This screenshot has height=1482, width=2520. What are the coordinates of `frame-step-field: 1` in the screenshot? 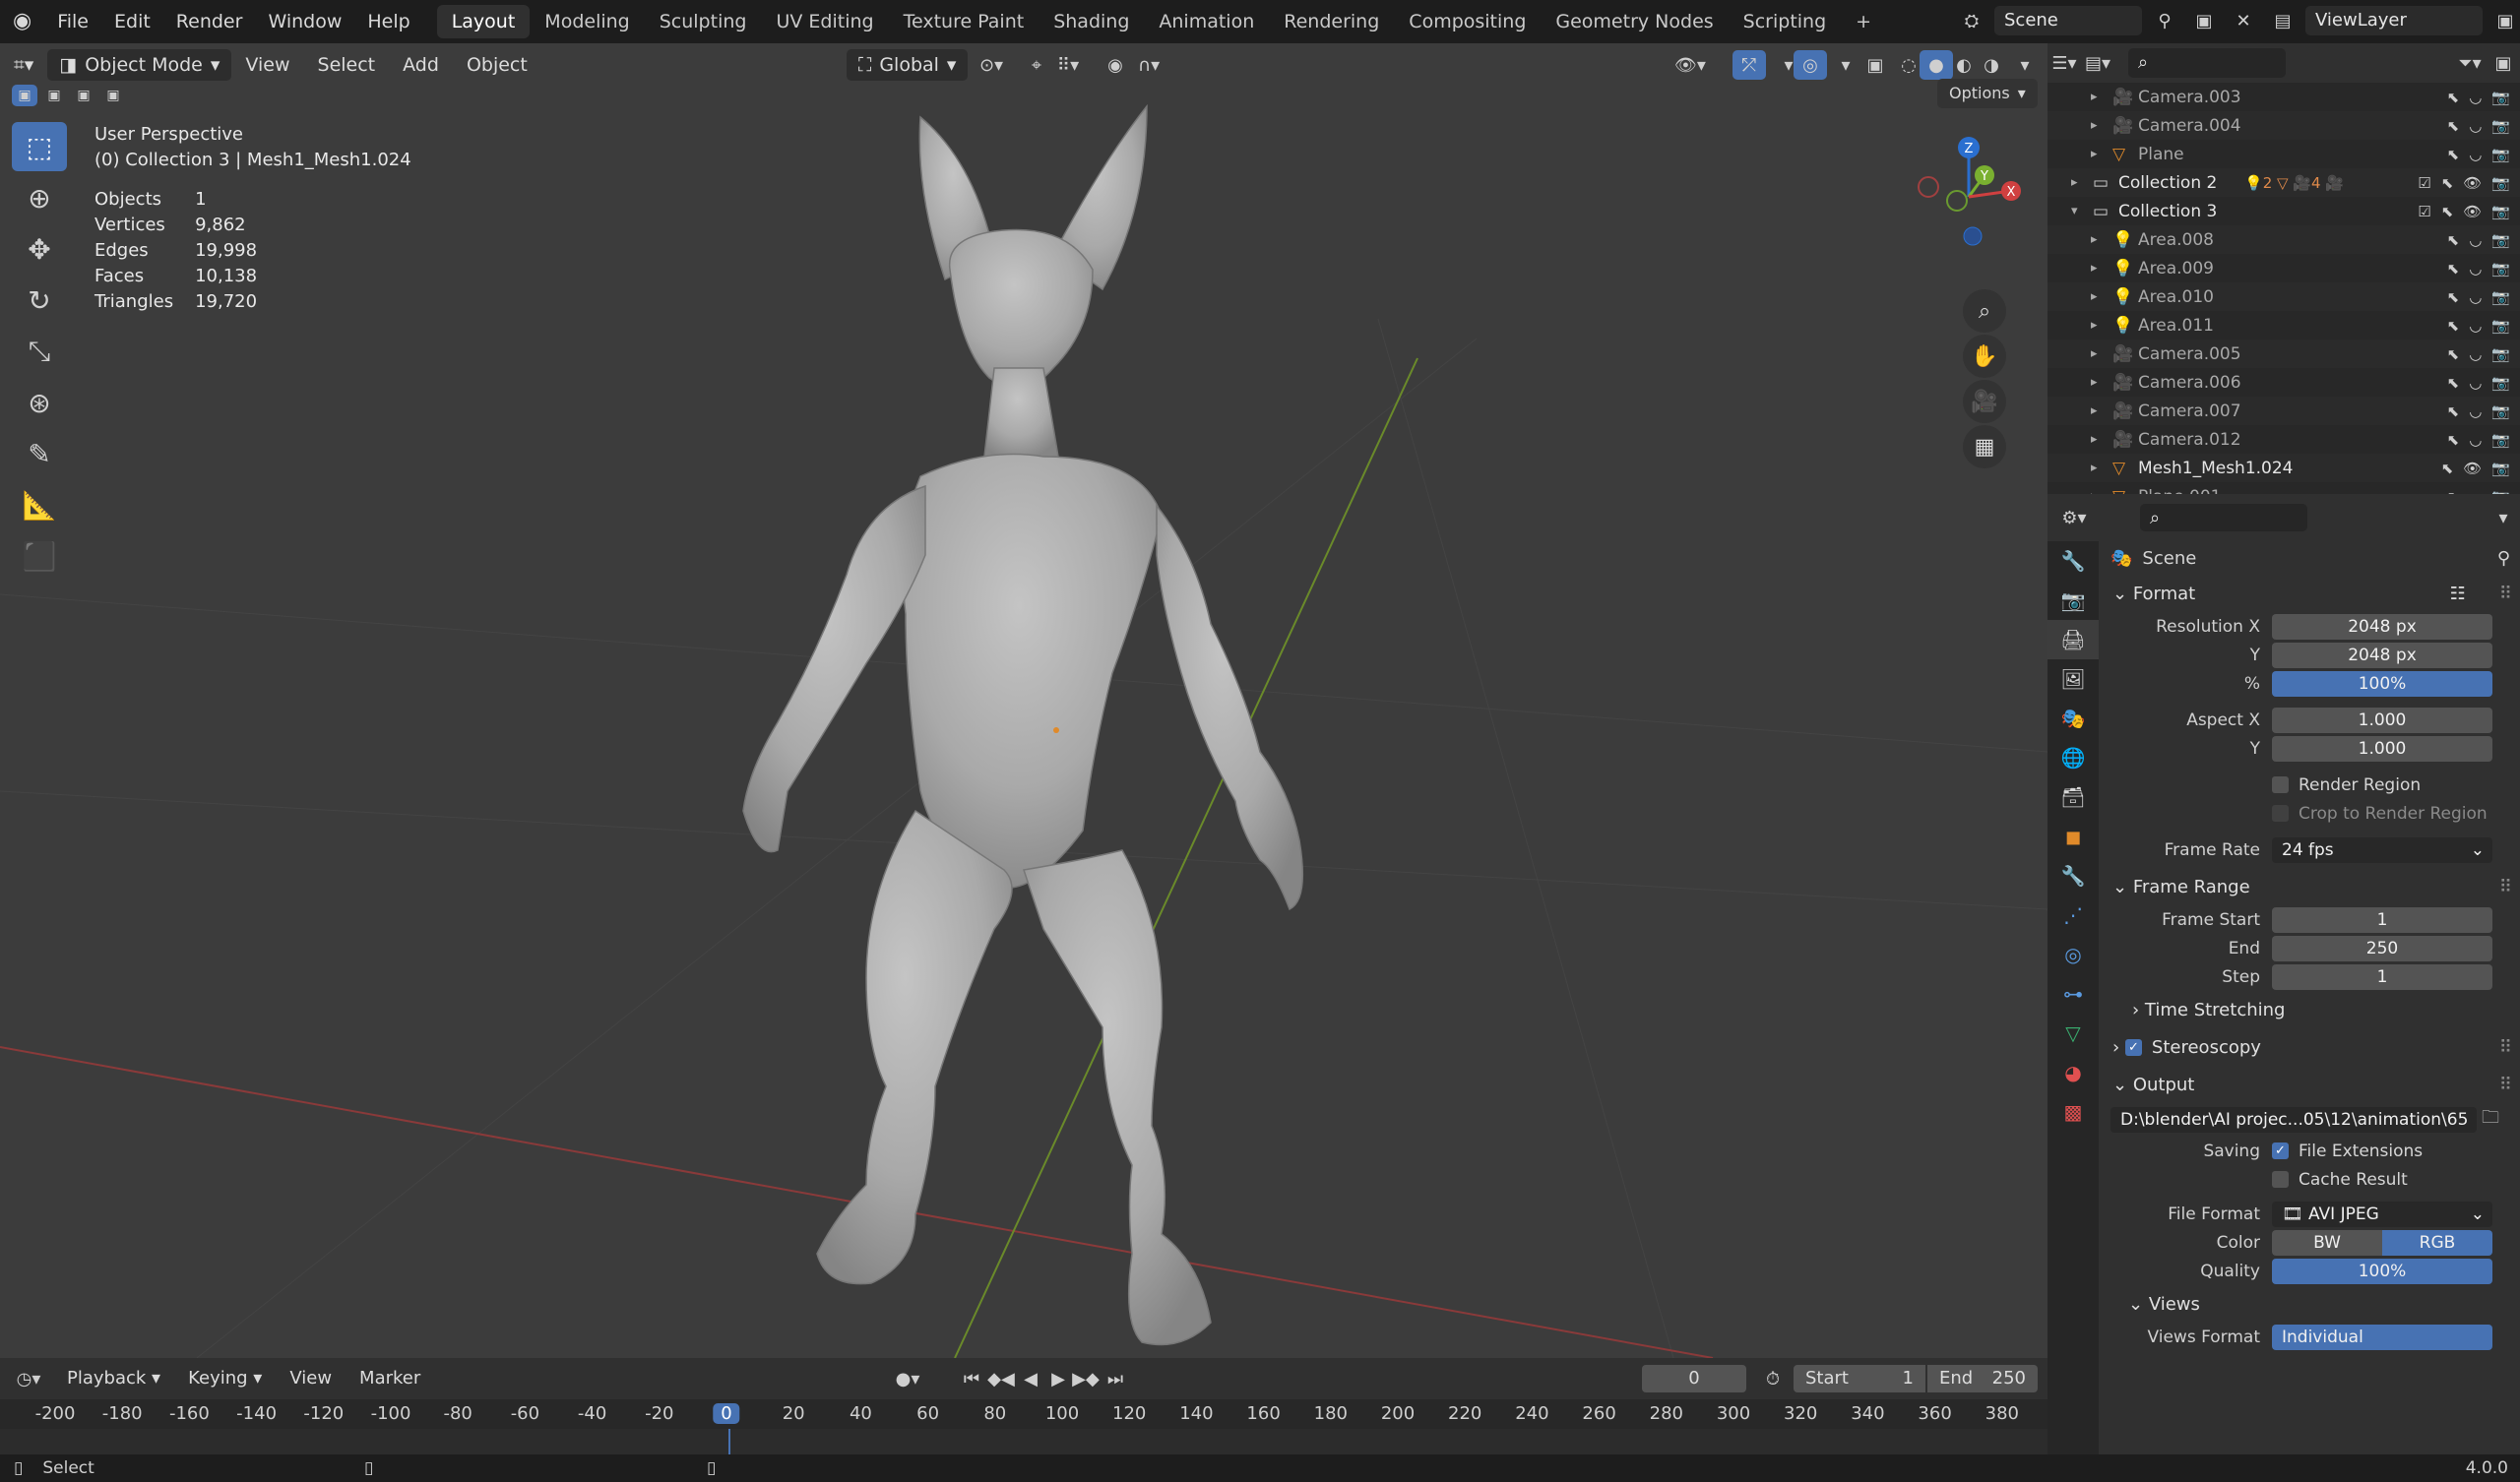 It's located at (2382, 976).